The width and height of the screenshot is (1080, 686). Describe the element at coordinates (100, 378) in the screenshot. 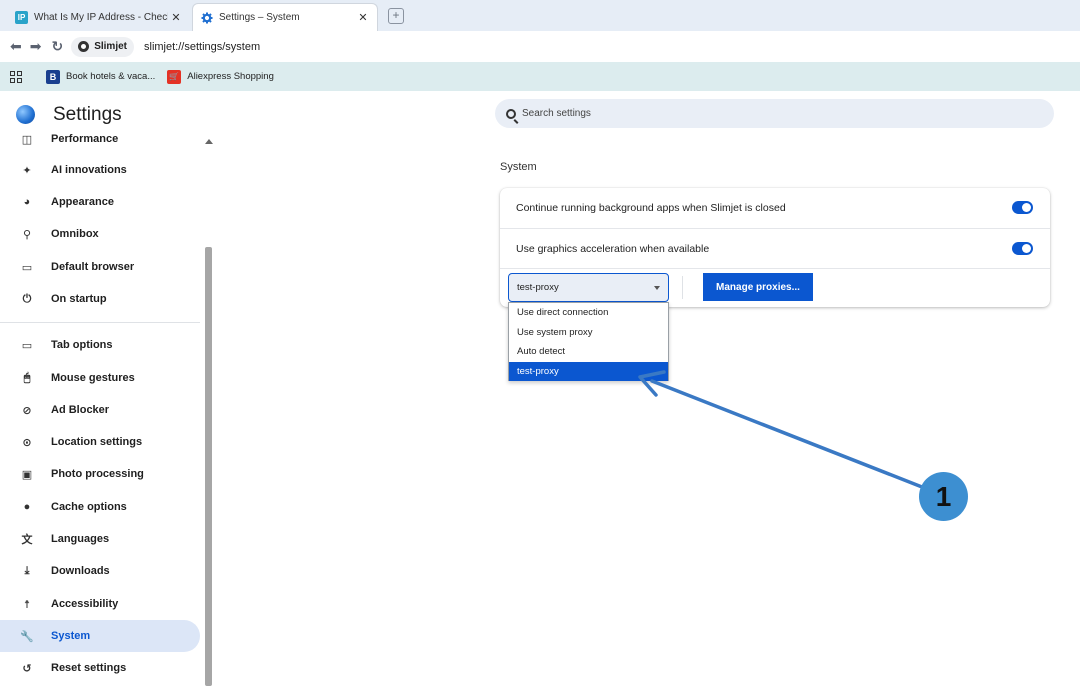

I see `sidebar-item-mouse-gestures: 🖱 Mouse gestures` at that location.